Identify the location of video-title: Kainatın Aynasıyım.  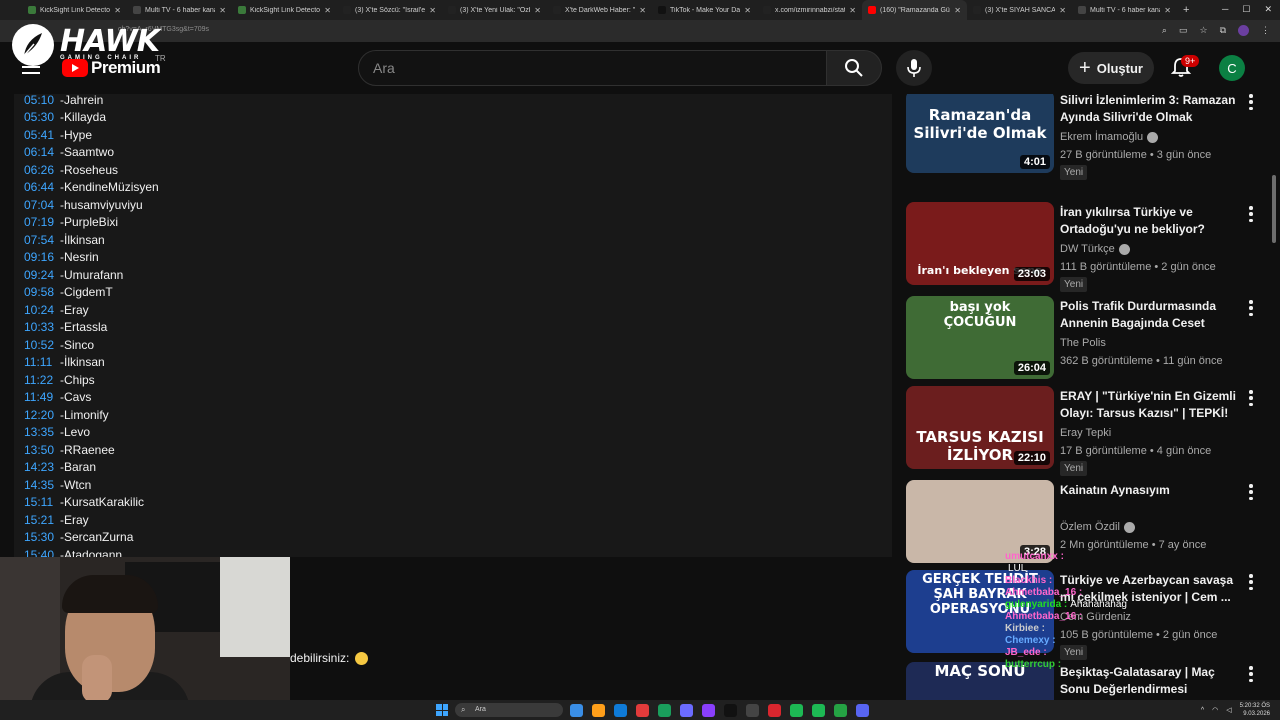
(1150, 490).